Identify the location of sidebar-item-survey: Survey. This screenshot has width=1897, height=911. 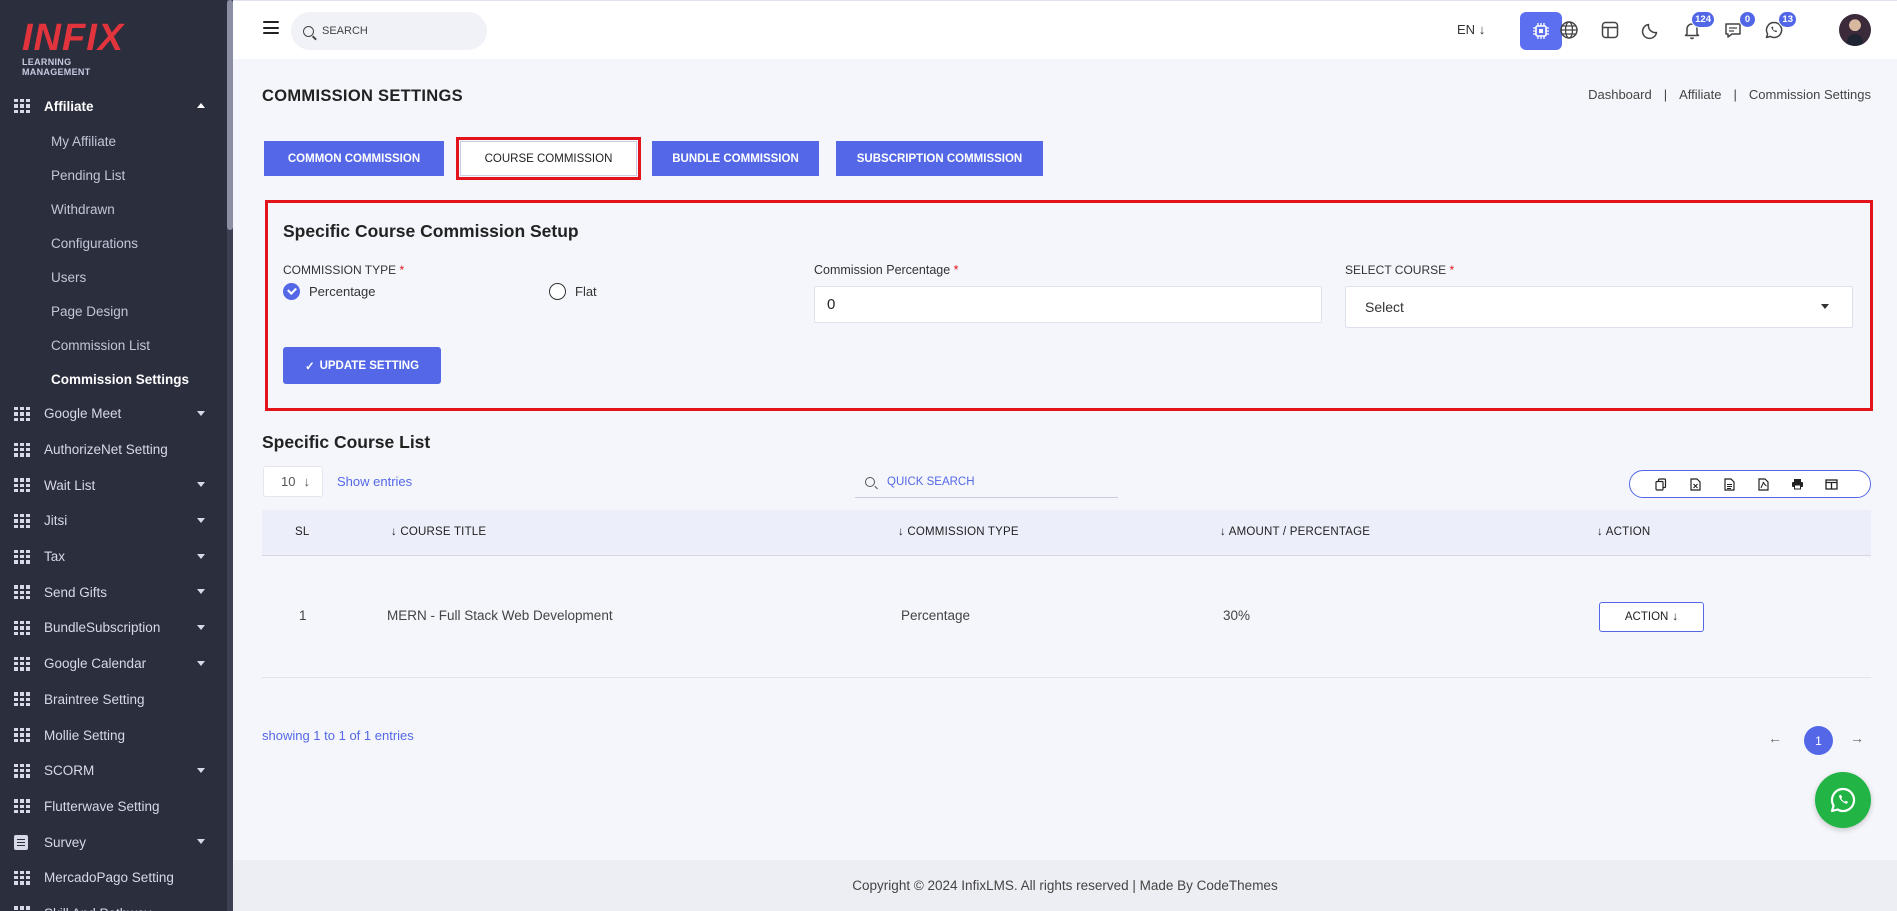
(113, 842).